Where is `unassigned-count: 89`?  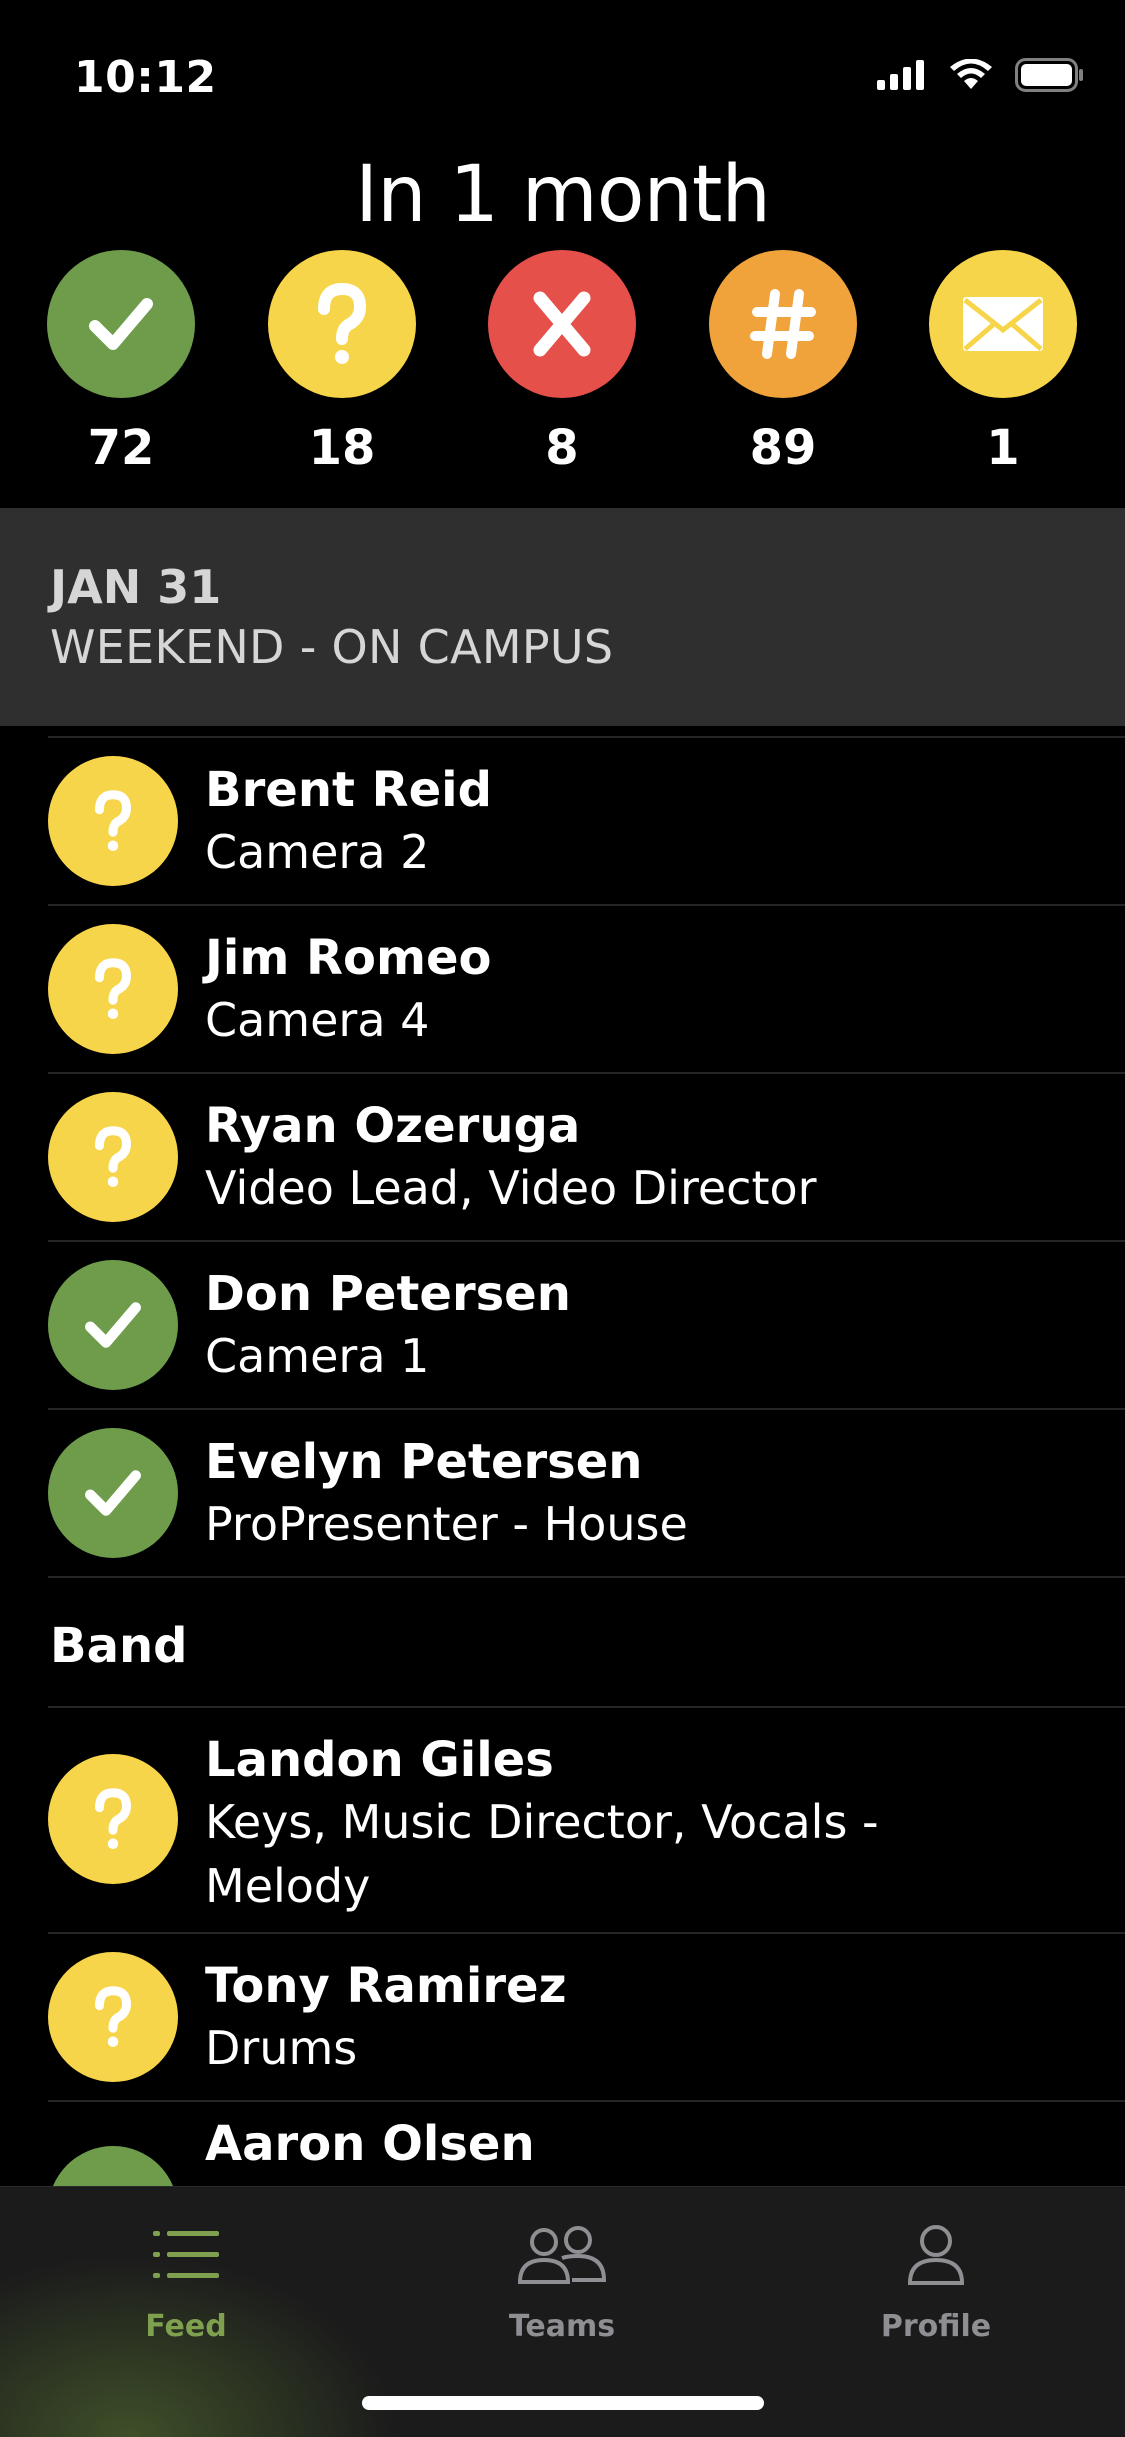
unassigned-count: 89 is located at coordinates (783, 363).